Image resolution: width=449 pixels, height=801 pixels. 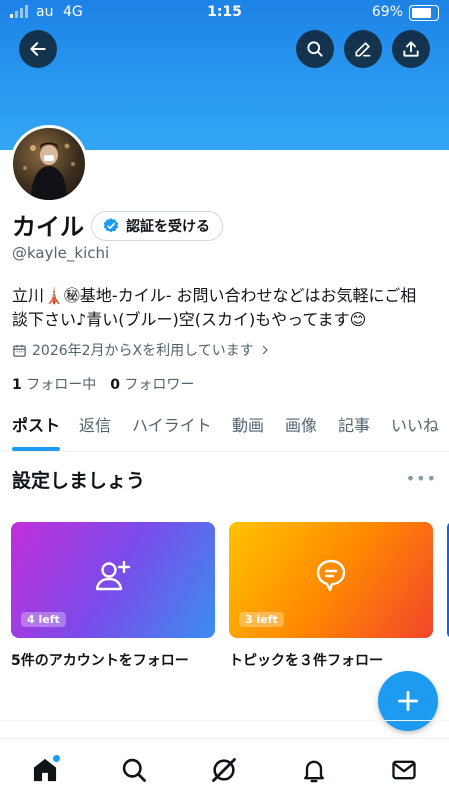 I want to click on profile-name: カイル, so click(x=48, y=227).